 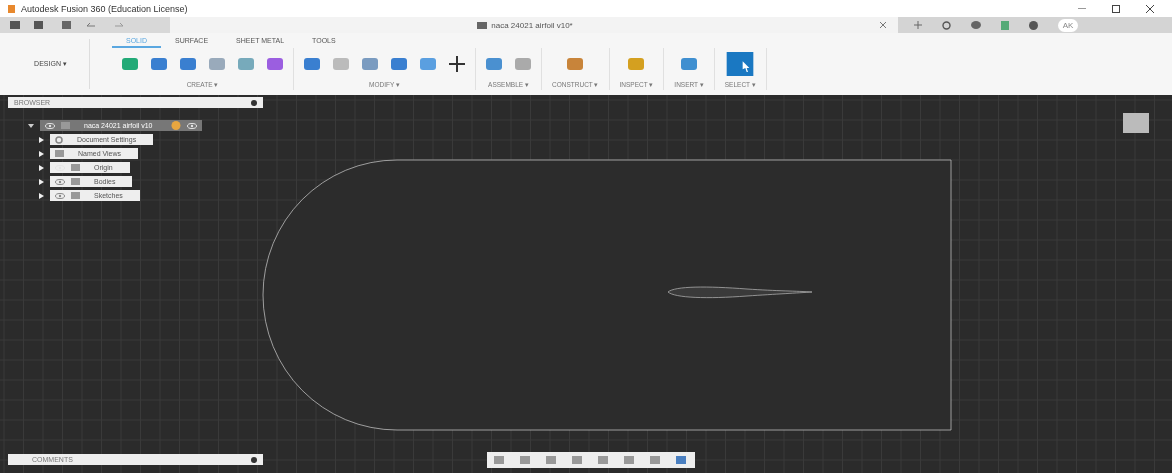 What do you see at coordinates (1082, 8) in the screenshot?
I see `minimize-icon` at bounding box center [1082, 8].